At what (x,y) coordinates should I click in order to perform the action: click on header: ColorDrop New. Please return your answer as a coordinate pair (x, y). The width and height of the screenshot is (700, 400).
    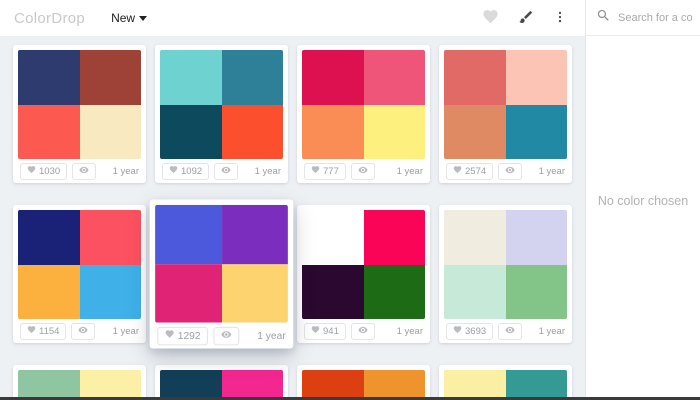
    Looking at the image, I should click on (292, 18).